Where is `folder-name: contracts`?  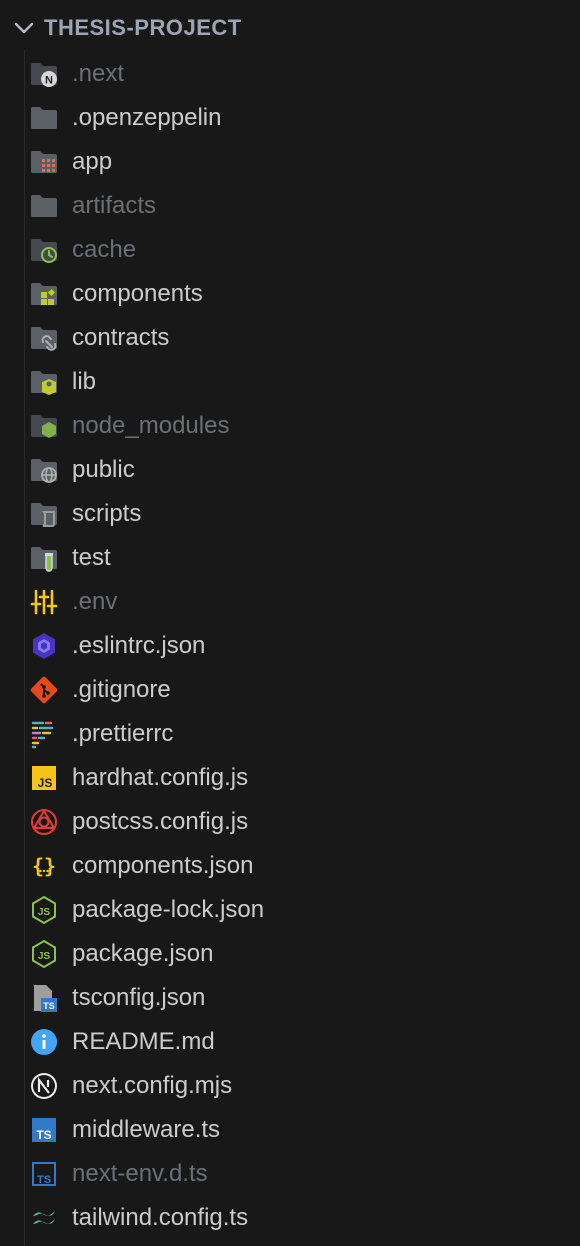 folder-name: contracts is located at coordinates (121, 337).